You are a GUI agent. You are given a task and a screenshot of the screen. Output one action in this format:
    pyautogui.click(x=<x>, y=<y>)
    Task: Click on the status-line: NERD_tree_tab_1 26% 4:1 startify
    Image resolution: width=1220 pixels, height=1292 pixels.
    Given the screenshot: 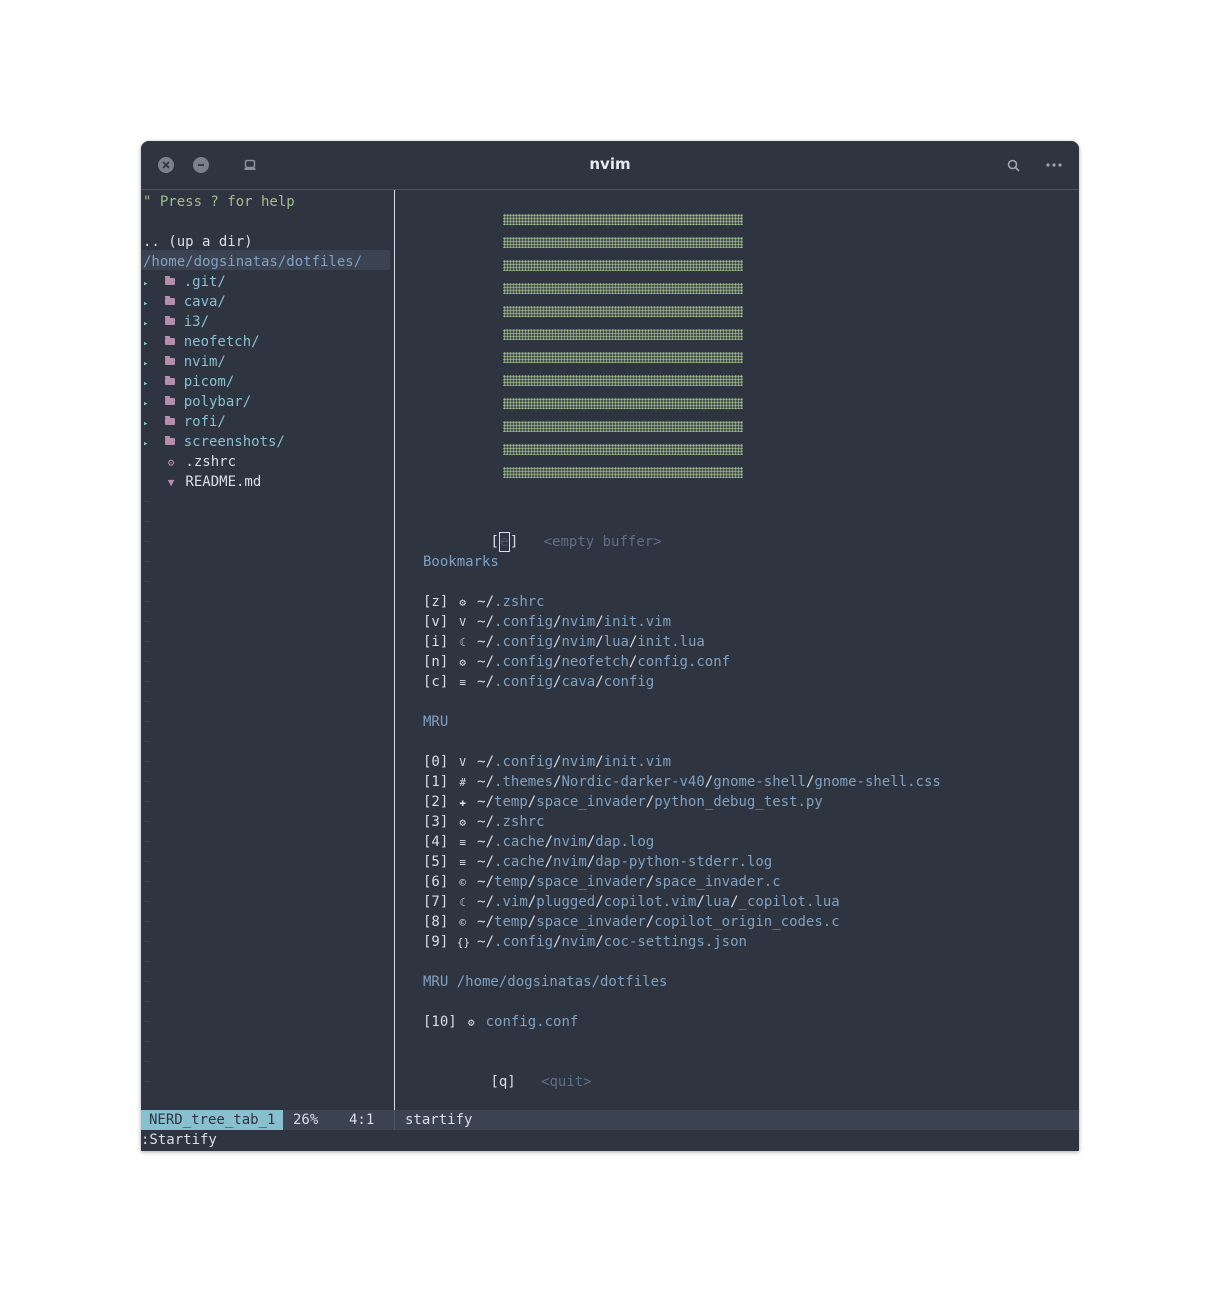 What is the action you would take?
    pyautogui.click(x=610, y=1120)
    